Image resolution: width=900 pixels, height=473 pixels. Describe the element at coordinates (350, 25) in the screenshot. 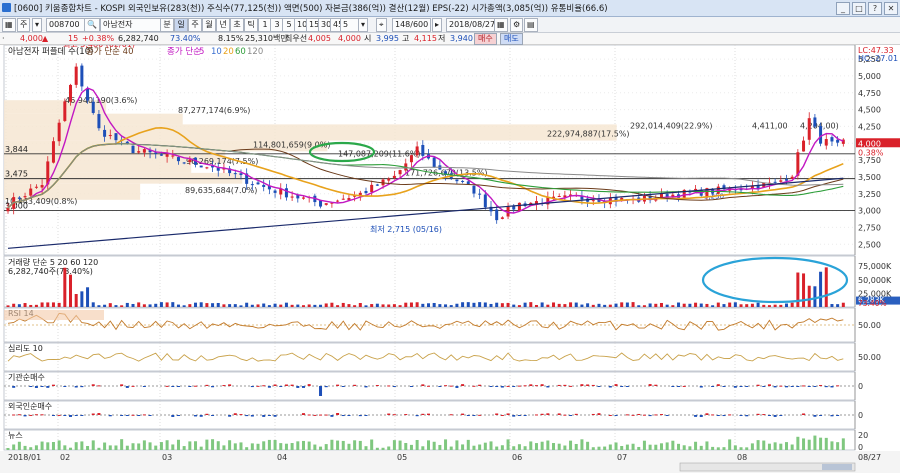

I see `custom-interval-input: 5` at that location.